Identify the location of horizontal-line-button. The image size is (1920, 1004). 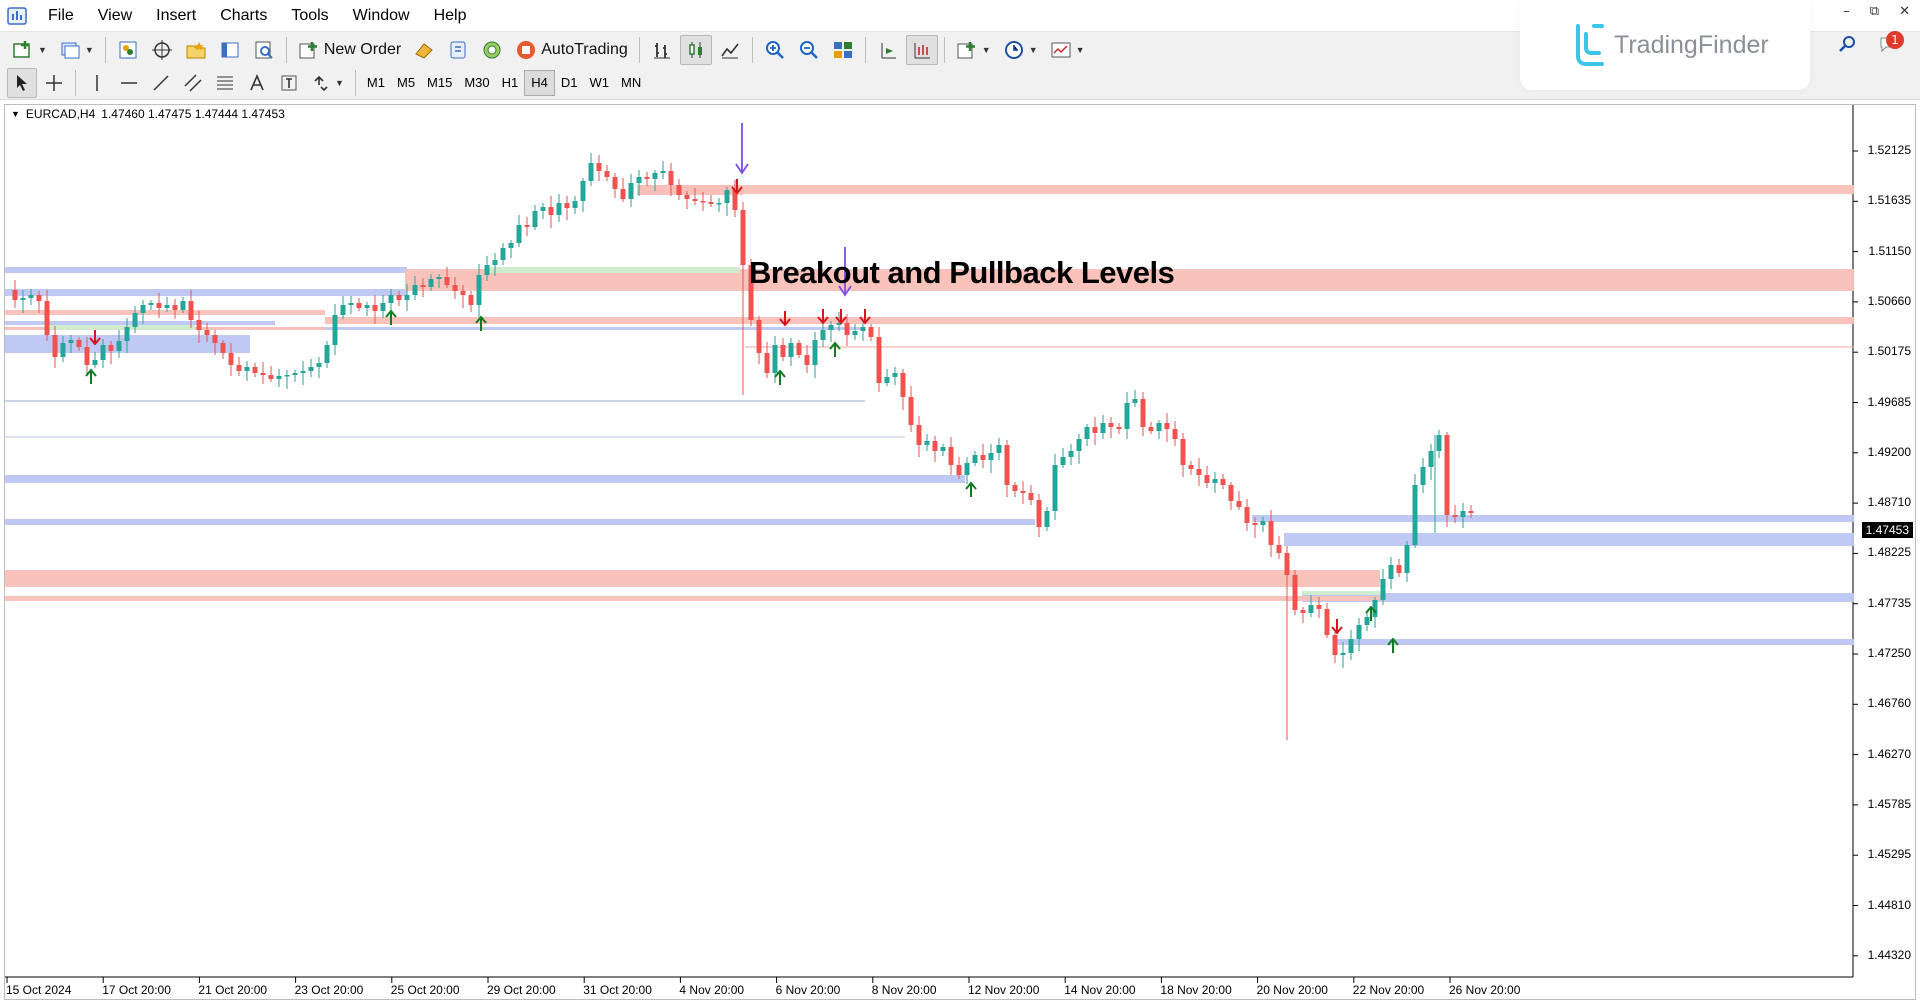
(129, 83).